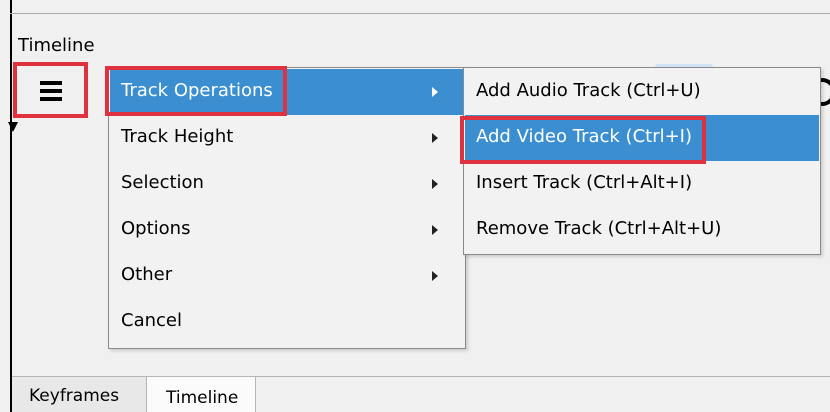  What do you see at coordinates (151, 320) in the screenshot?
I see `menu-item-label: Cancel` at bounding box center [151, 320].